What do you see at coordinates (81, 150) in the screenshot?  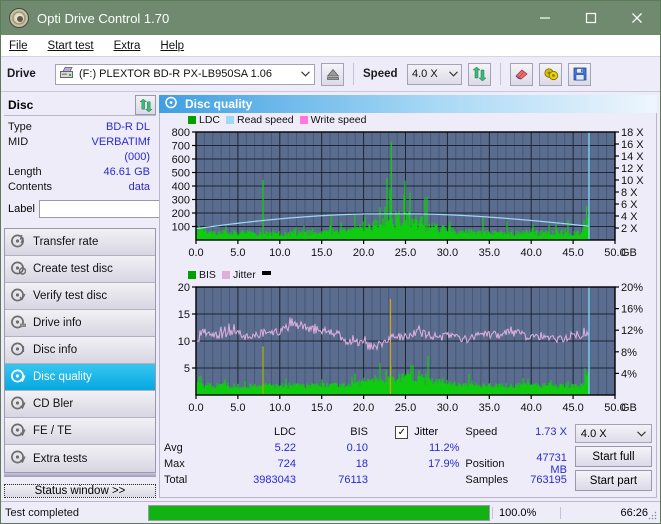 I see `disc-row-mid: MID VERBATIMf (000)` at bounding box center [81, 150].